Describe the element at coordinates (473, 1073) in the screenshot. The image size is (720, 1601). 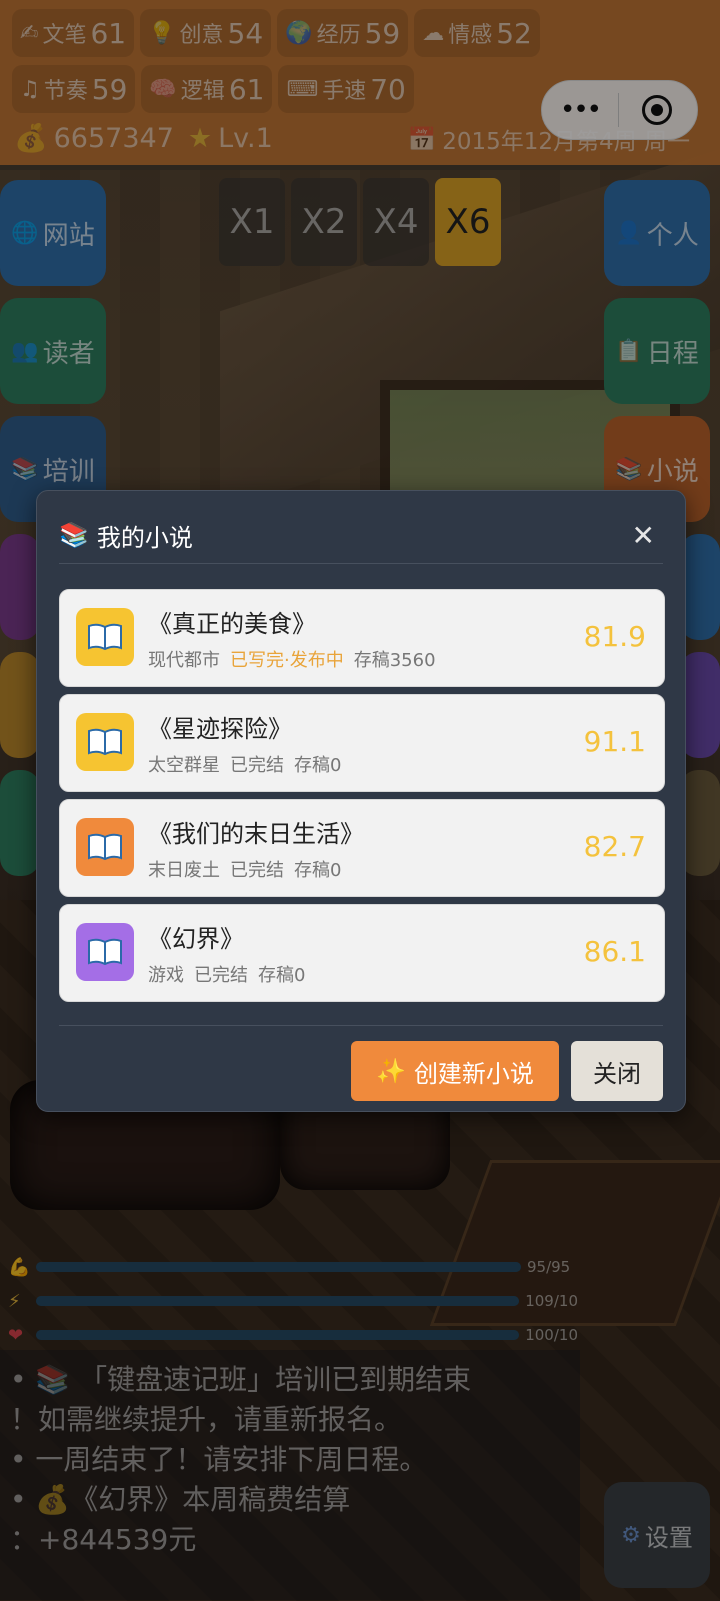
I see `create-novel-label: 创建新小说` at that location.